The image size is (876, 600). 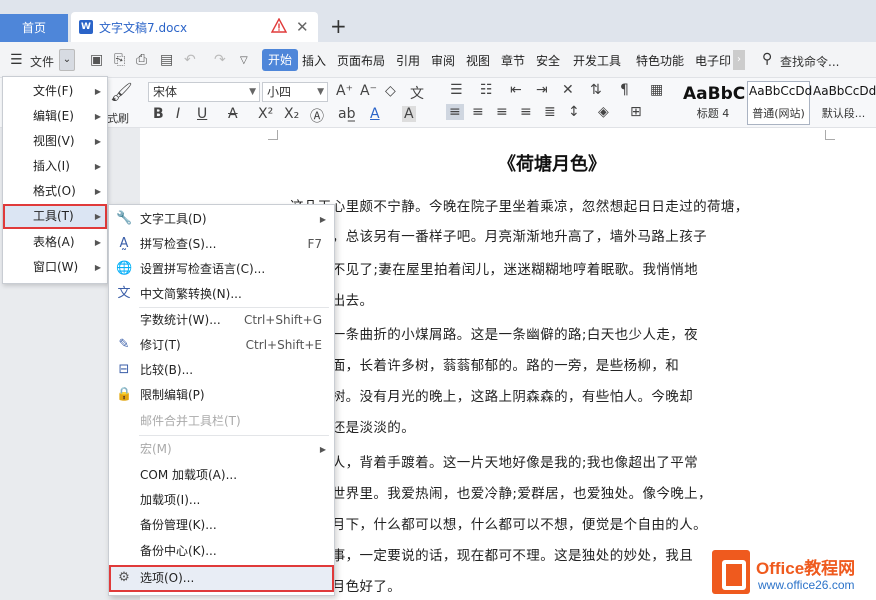 What do you see at coordinates (118, 118) in the screenshot?
I see `format-painter-label: 式刷` at bounding box center [118, 118].